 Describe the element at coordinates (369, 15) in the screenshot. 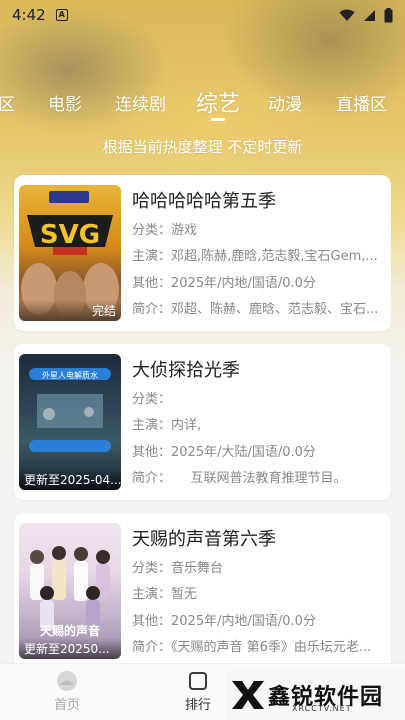

I see `signal-icon` at that location.